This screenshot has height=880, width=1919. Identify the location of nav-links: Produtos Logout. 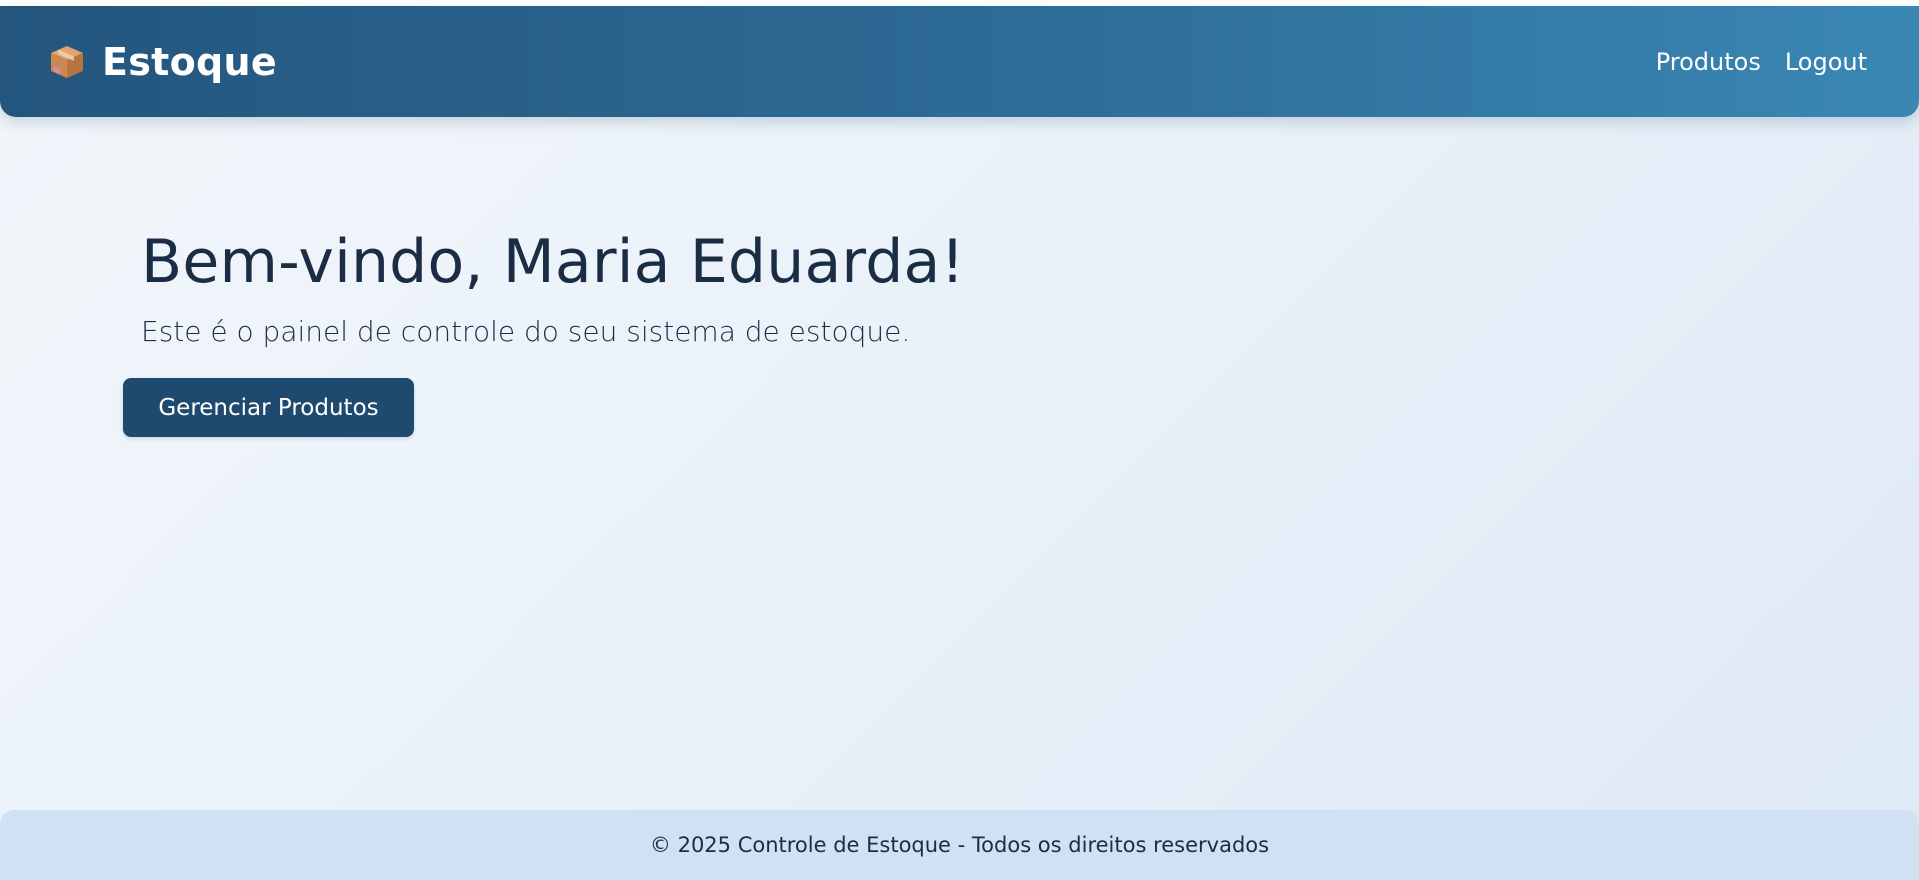
(1761, 62).